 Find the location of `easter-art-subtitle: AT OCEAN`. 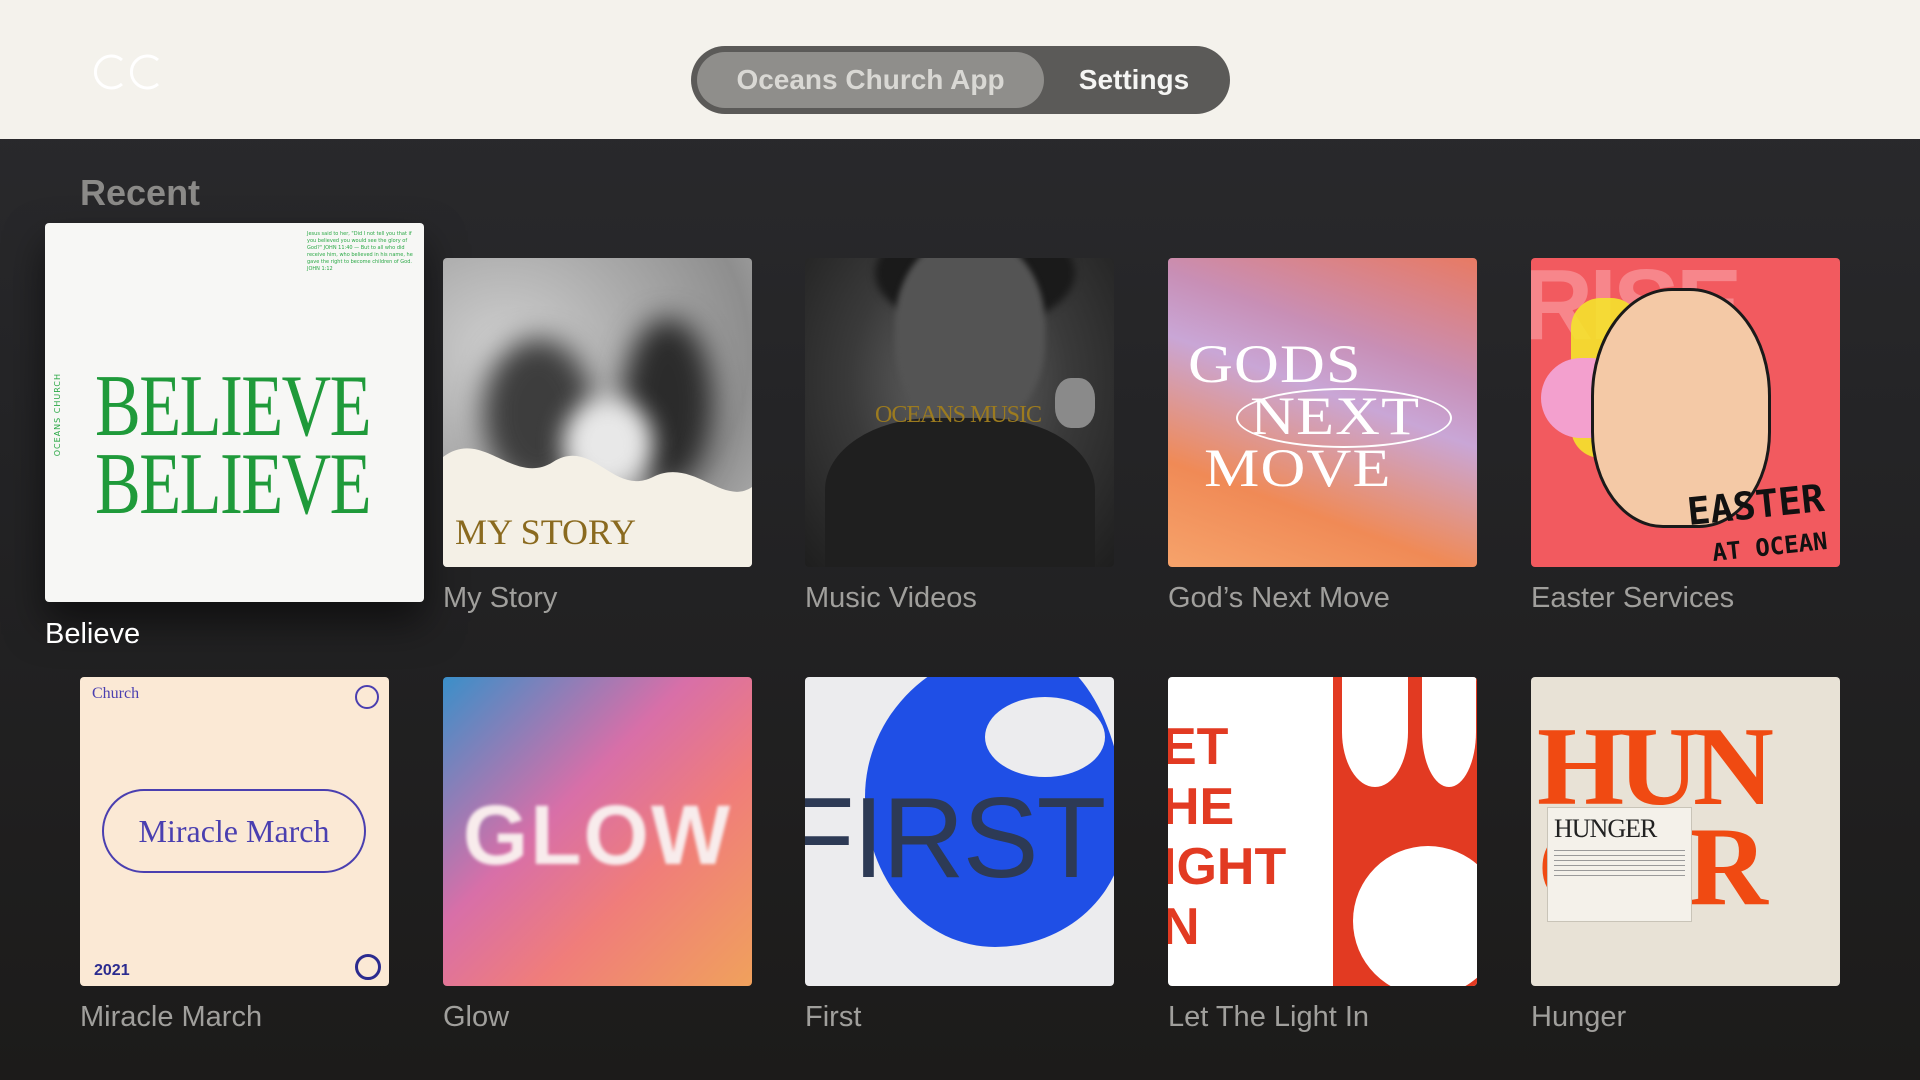

easter-art-subtitle: AT OCEAN is located at coordinates (1770, 547).